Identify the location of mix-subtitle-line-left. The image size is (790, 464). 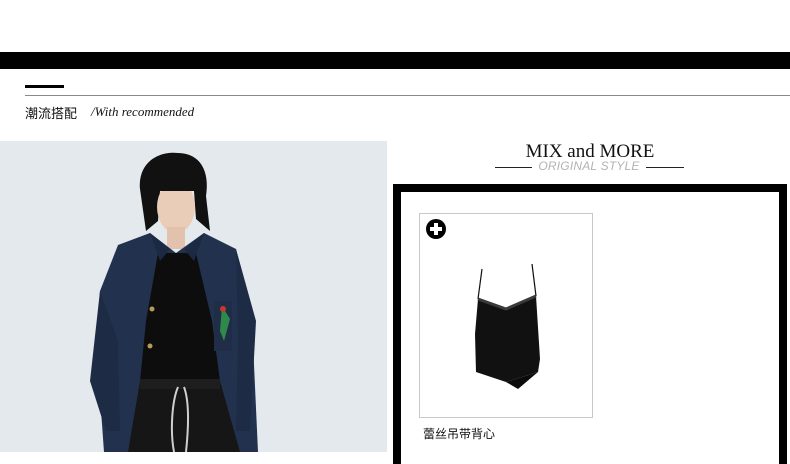
(513, 167).